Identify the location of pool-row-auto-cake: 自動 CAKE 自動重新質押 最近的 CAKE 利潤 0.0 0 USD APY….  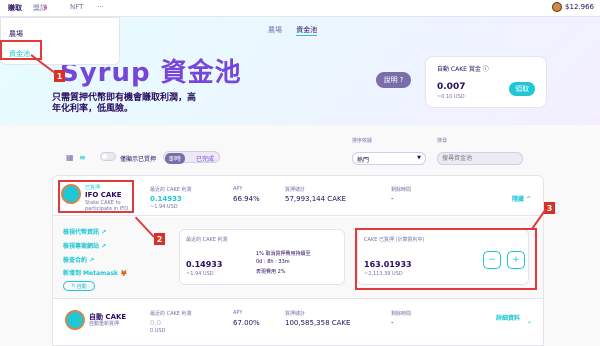
(298, 320).